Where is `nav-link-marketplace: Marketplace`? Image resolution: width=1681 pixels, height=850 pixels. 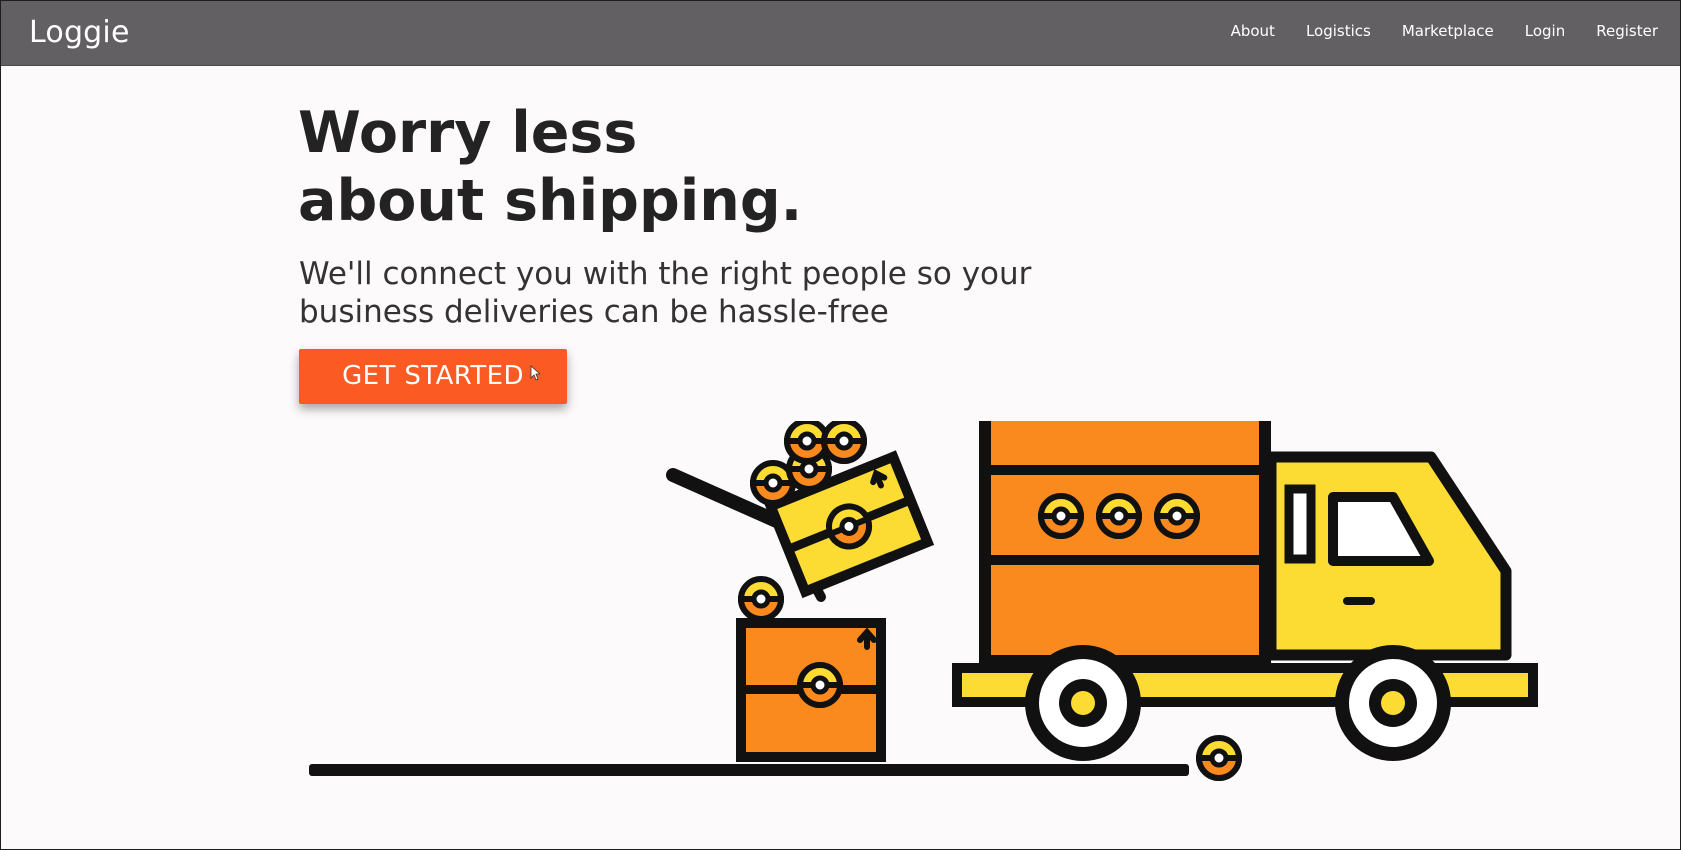
nav-link-marketplace: Marketplace is located at coordinates (1448, 31).